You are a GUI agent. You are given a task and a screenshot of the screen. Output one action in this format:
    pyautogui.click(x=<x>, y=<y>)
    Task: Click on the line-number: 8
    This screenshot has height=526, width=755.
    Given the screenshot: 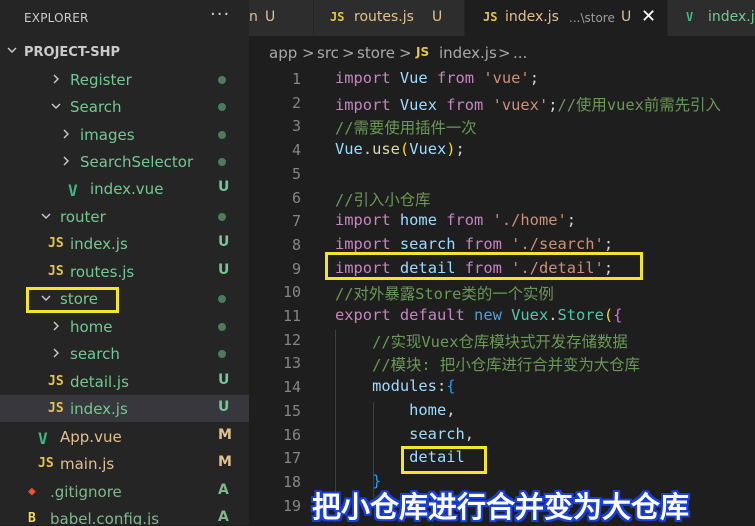 What is the action you would take?
    pyautogui.click(x=296, y=244)
    